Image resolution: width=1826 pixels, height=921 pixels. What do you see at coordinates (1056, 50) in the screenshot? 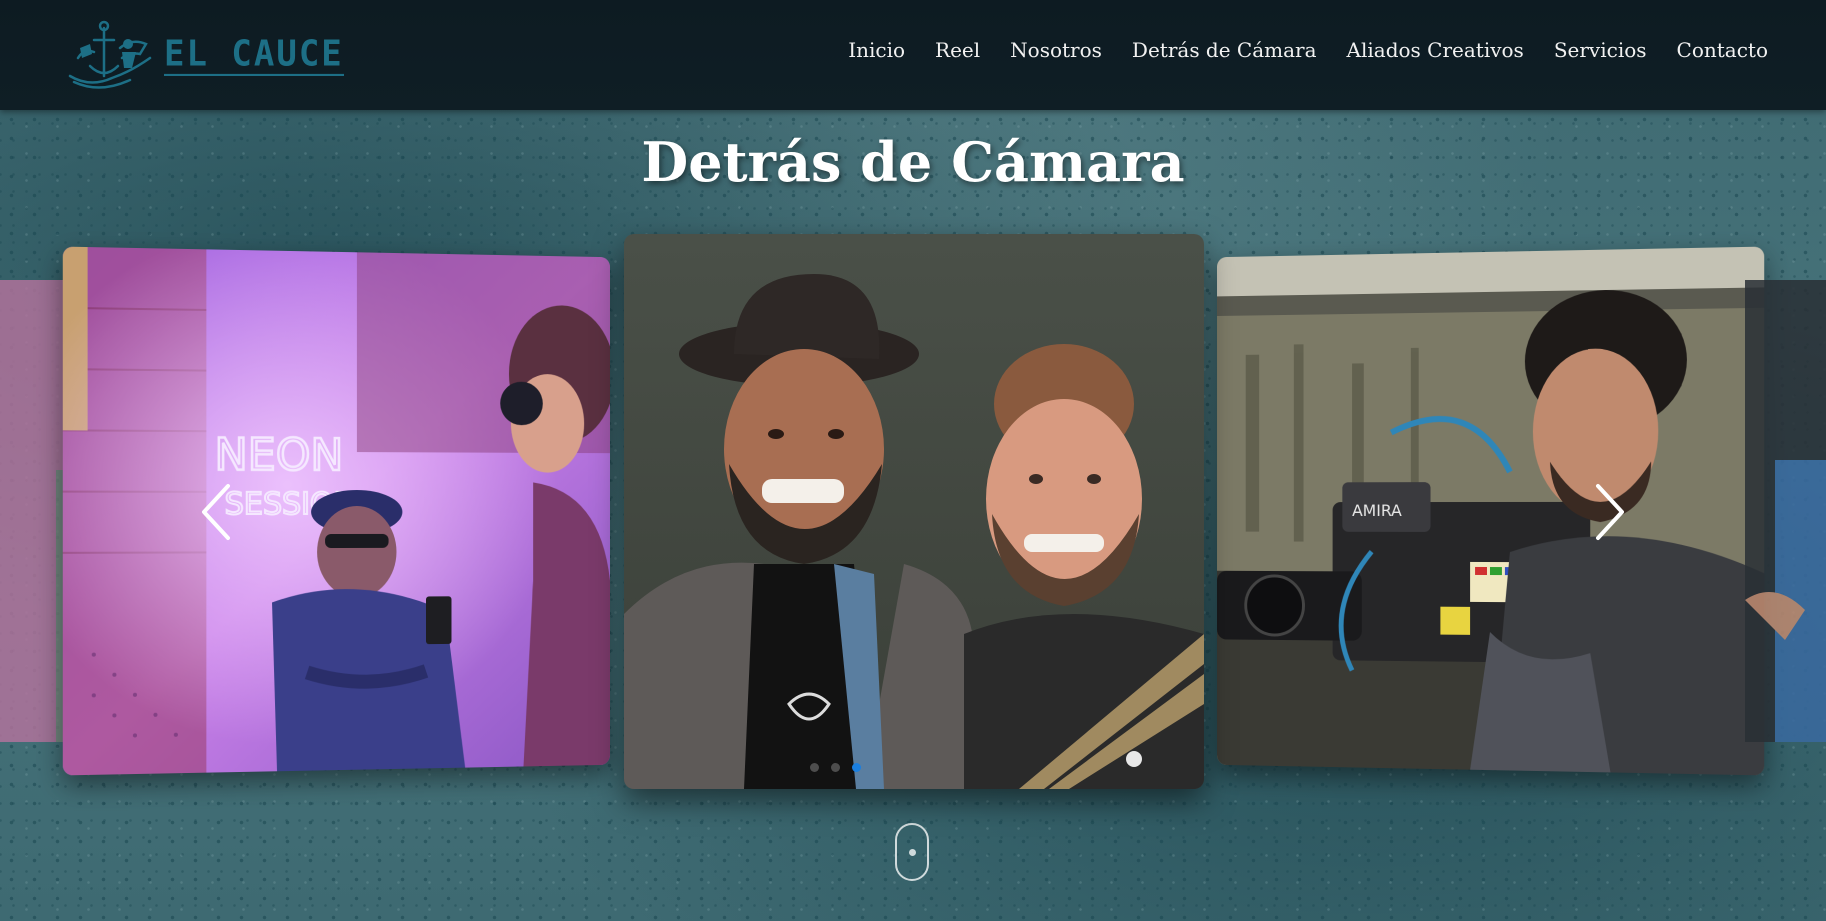
I see `nav-item-nosotros: Nosotros` at bounding box center [1056, 50].